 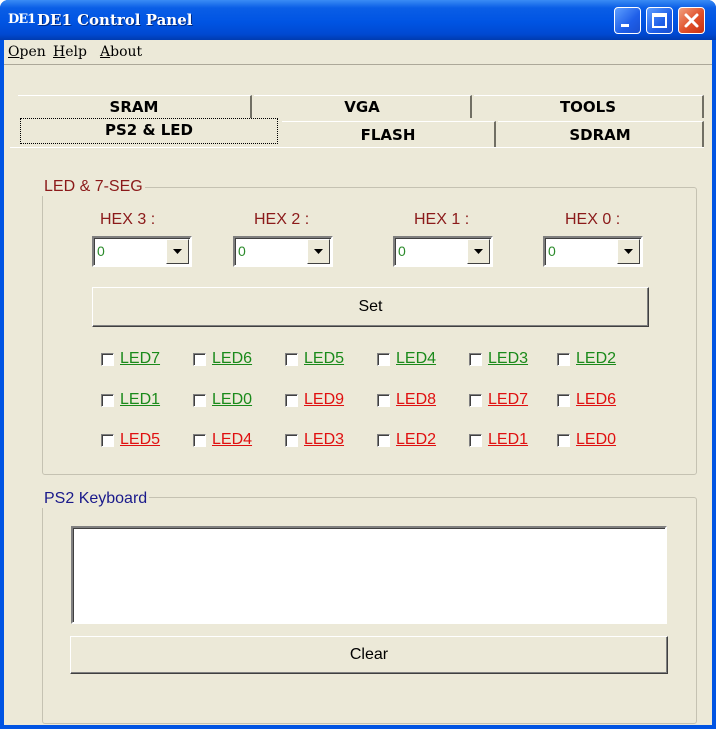 What do you see at coordinates (358, 20) in the screenshot?
I see `title-bar: DE1 DE1 Control Panel` at bounding box center [358, 20].